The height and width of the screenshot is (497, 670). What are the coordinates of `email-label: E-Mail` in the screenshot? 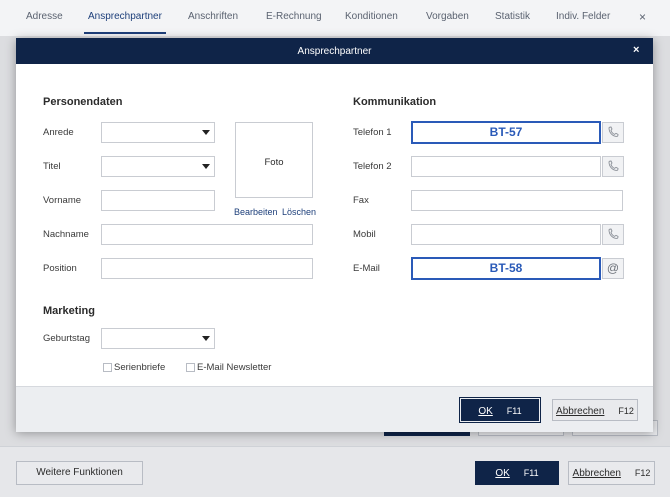 It's located at (366, 268).